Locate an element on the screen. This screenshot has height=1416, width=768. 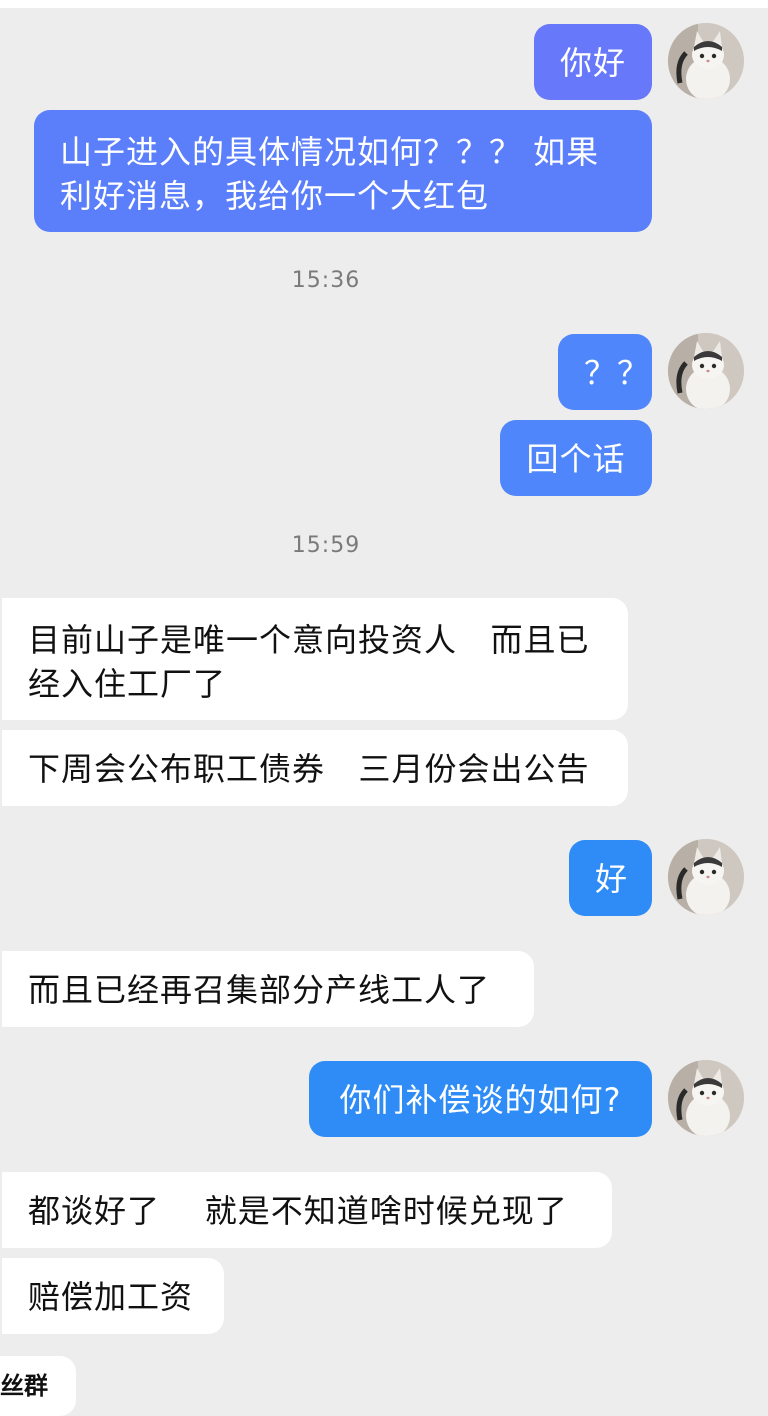
incoming-message: 下周会公布职工债券 三月份会出公告 is located at coordinates (315, 768).